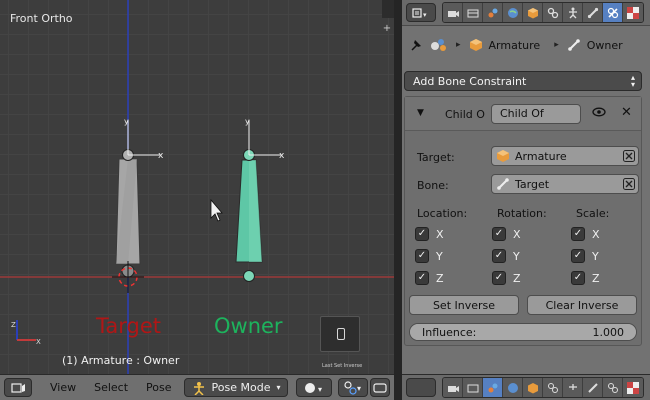  I want to click on constraint-type-label: Child O, so click(465, 114).